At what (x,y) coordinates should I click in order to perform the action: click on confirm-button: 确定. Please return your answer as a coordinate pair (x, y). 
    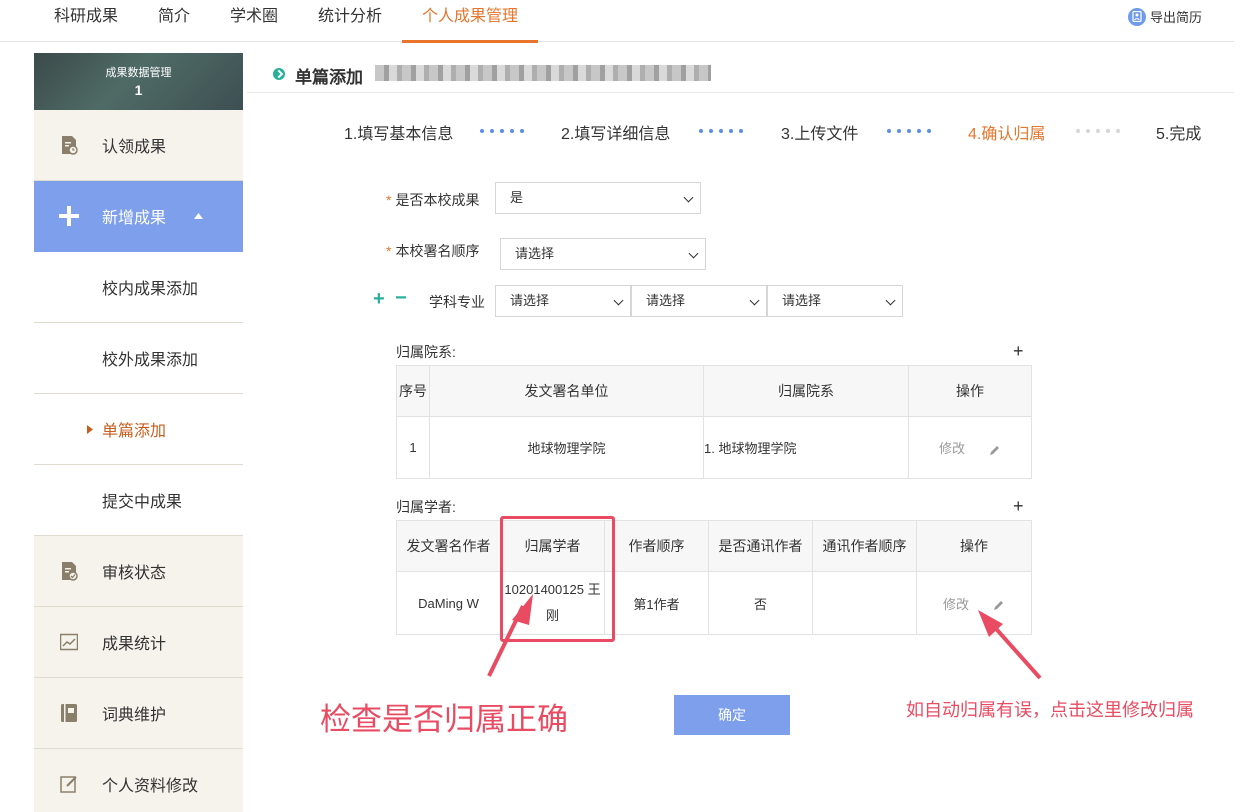
    Looking at the image, I should click on (732, 715).